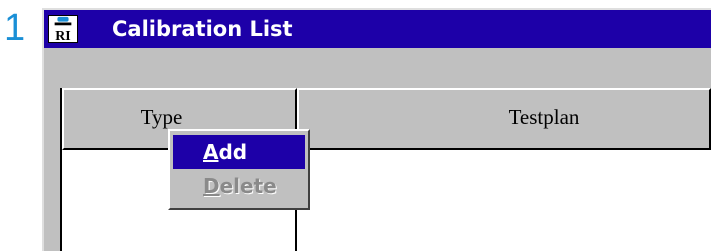  I want to click on menu-item-add-rest: dd, so click(233, 152).